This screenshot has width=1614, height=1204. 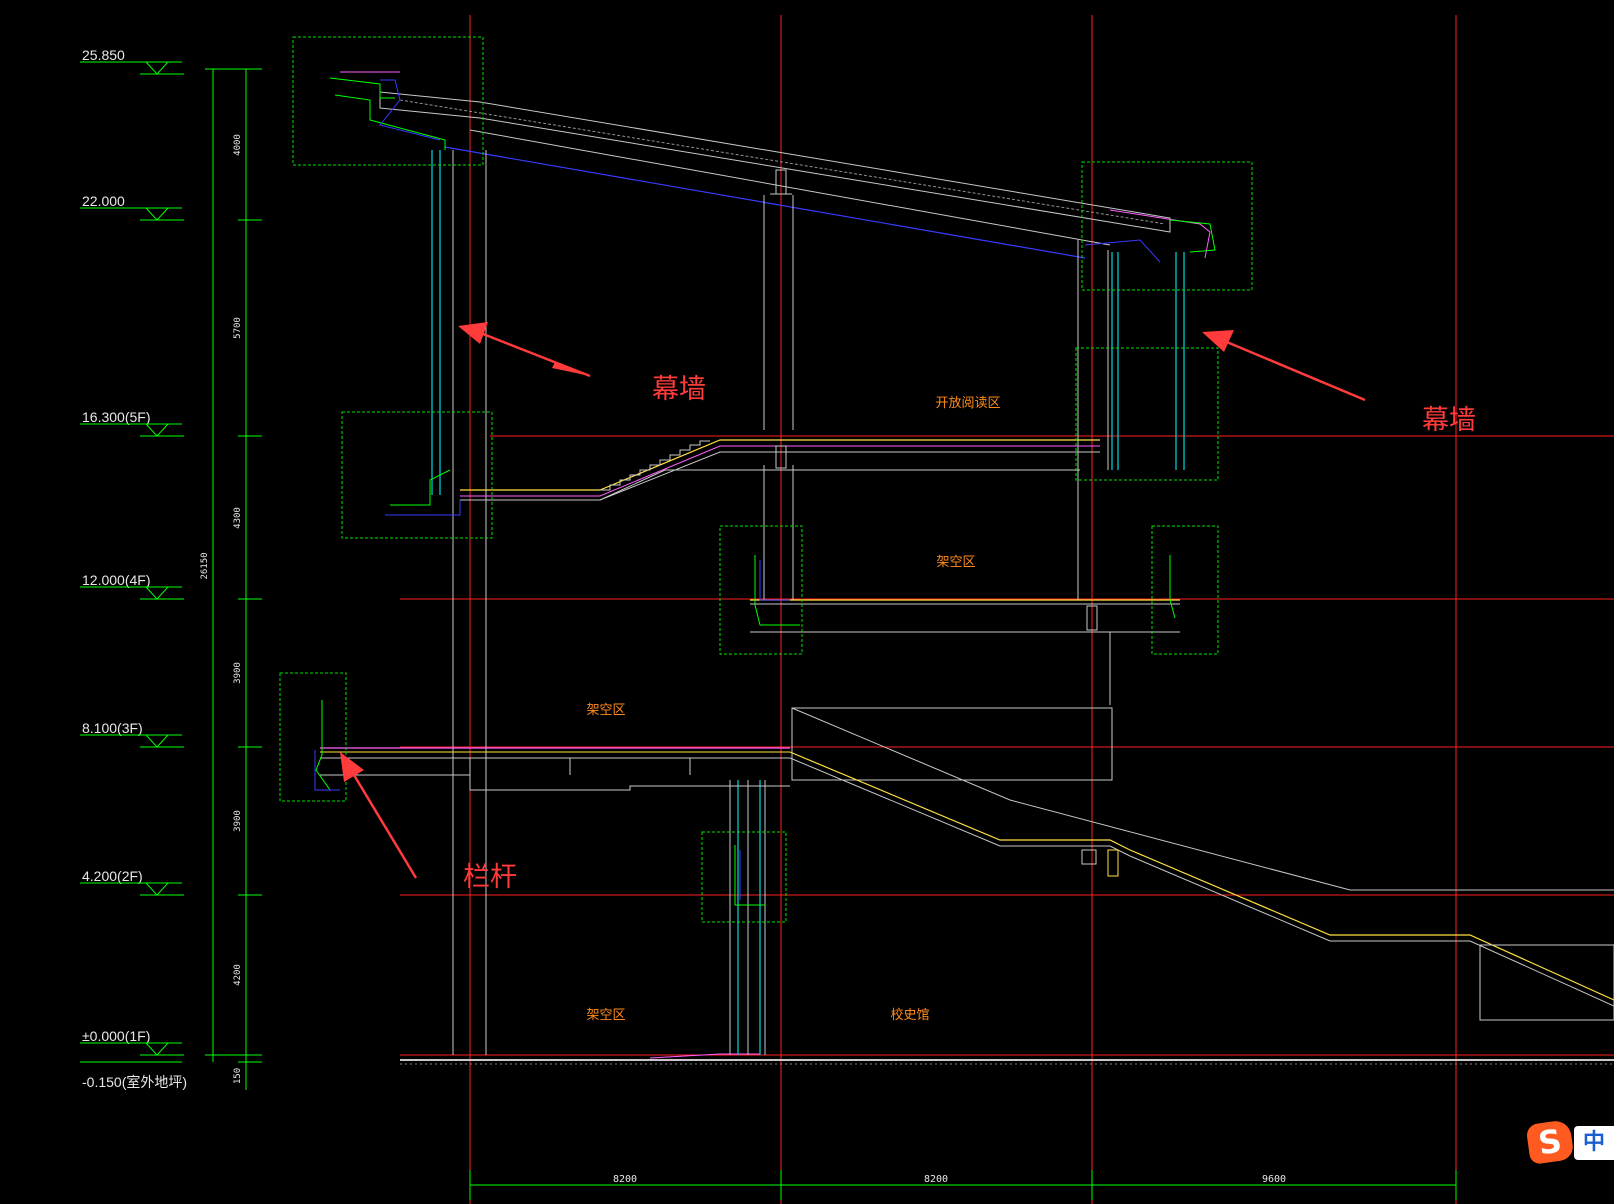 What do you see at coordinates (205, 565) in the screenshot?
I see `total-dim-text: 26150` at bounding box center [205, 565].